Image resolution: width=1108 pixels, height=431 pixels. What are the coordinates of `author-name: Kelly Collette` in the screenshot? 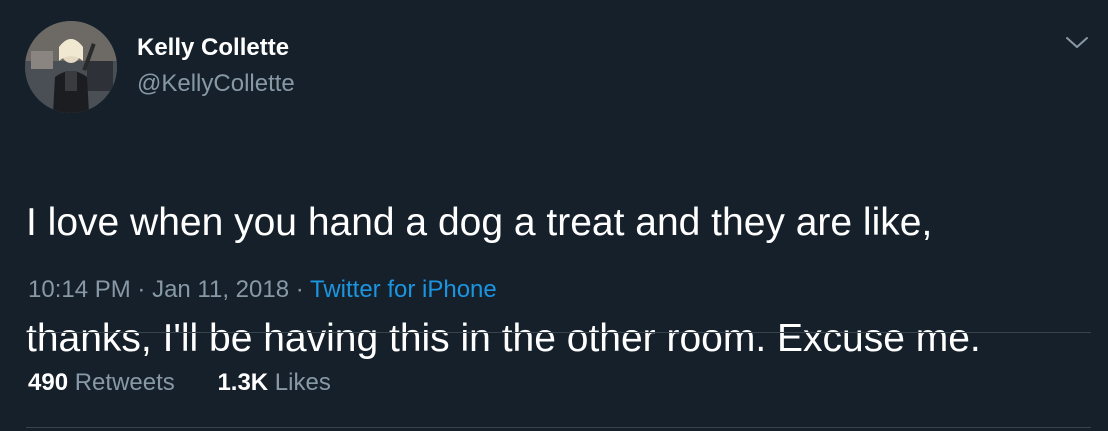 It's located at (213, 48).